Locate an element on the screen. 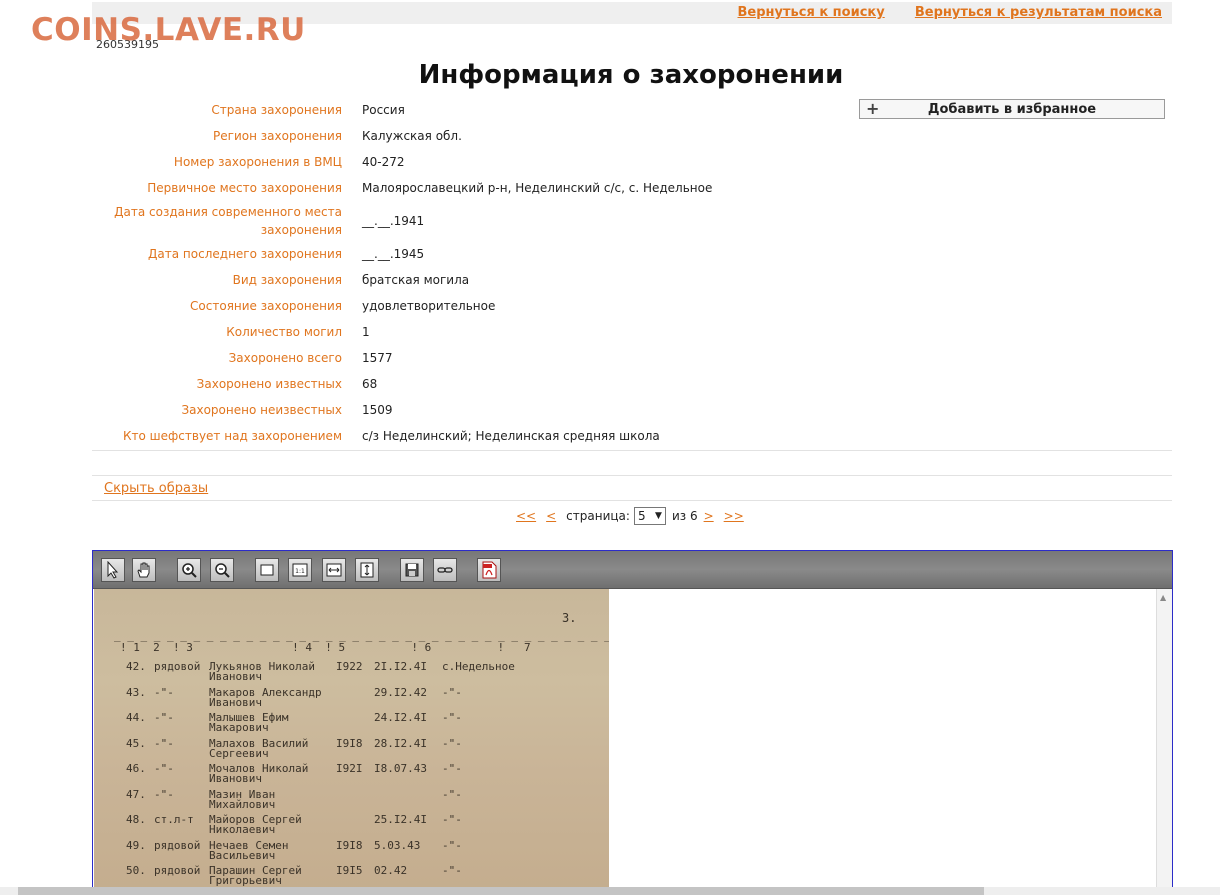 Image resolution: width=1220 pixels, height=895 pixels. pdf-icon is located at coordinates (489, 570).